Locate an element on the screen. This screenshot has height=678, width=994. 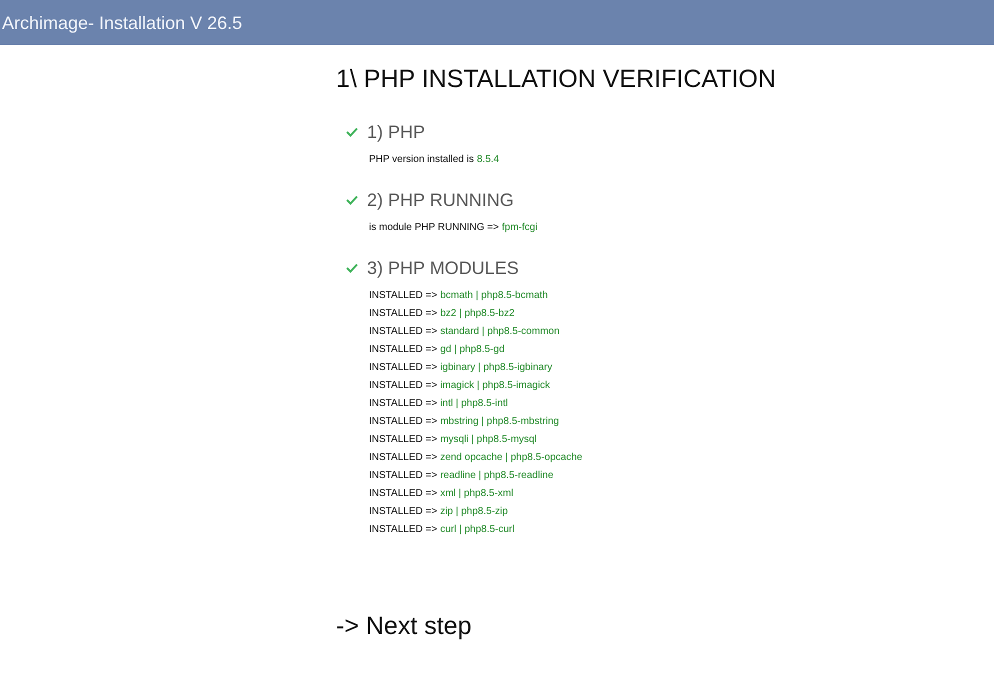
status-value: mbstring | php8.5-mbstring is located at coordinates (499, 421).